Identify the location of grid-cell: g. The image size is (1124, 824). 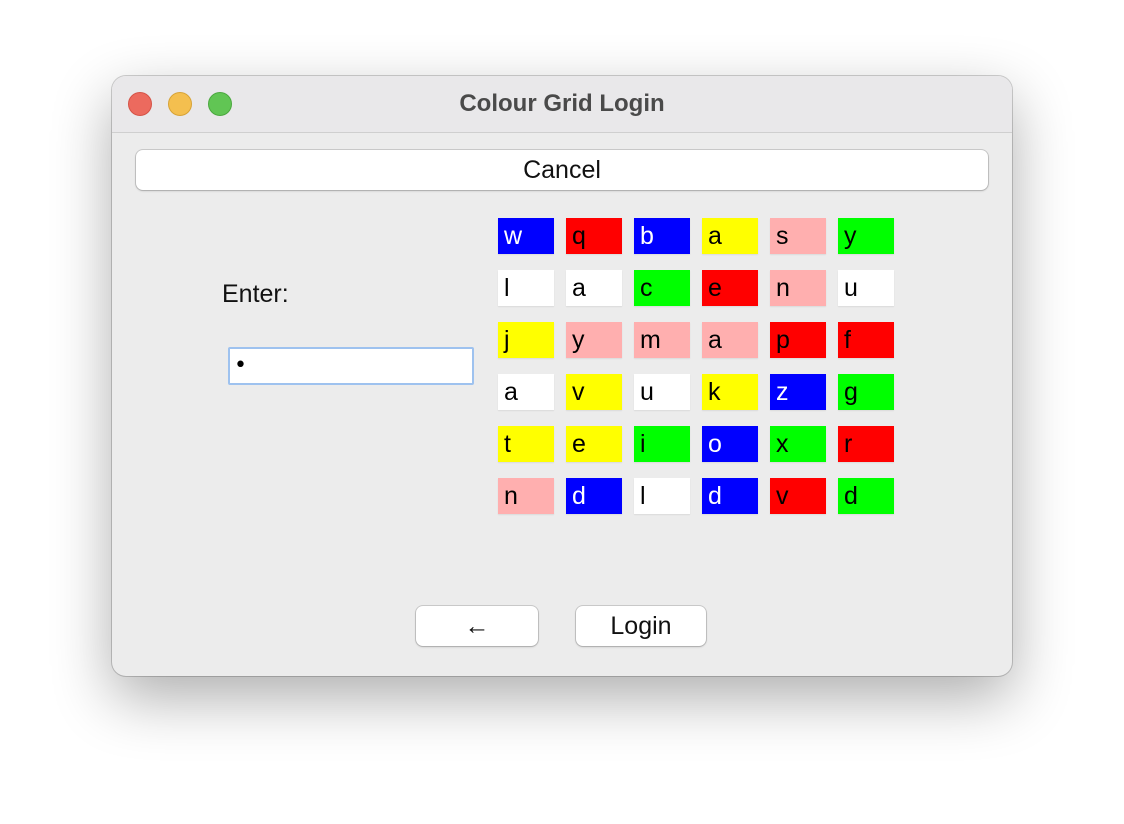
(866, 392).